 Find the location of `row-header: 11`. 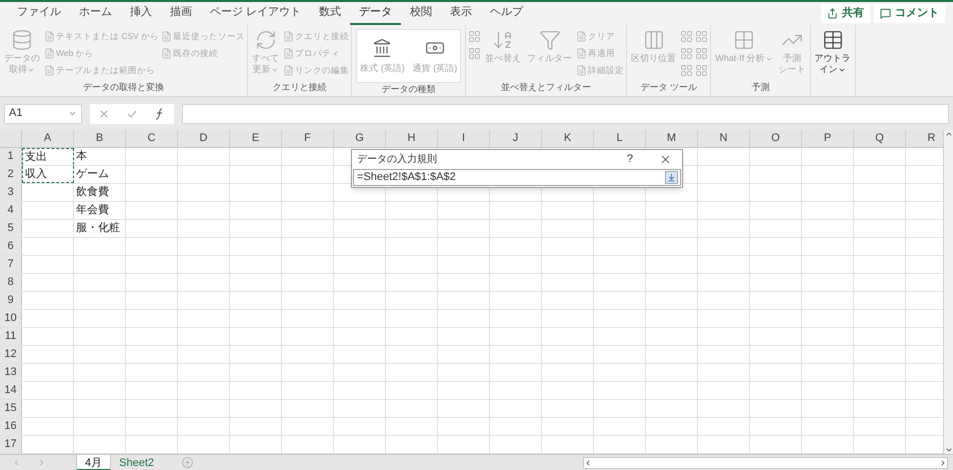

row-header: 11 is located at coordinates (11, 336).